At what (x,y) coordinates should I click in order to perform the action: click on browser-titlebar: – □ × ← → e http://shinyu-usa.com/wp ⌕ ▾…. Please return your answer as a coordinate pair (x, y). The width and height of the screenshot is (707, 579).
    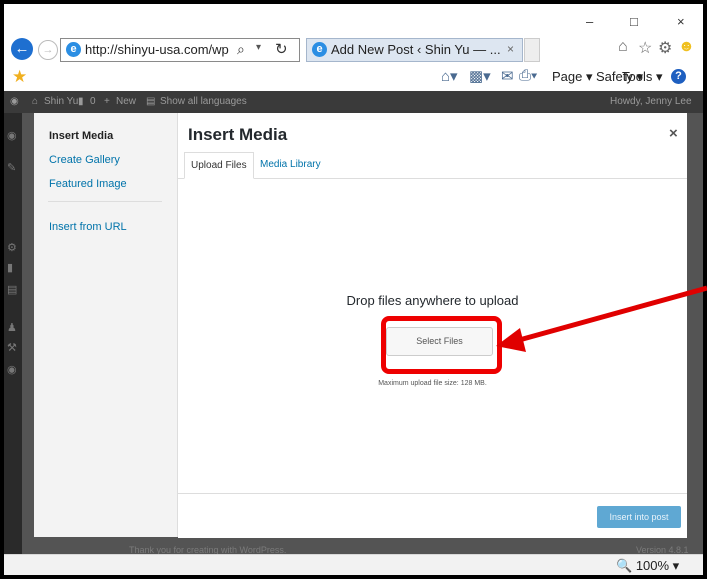
    Looking at the image, I should click on (353, 34).